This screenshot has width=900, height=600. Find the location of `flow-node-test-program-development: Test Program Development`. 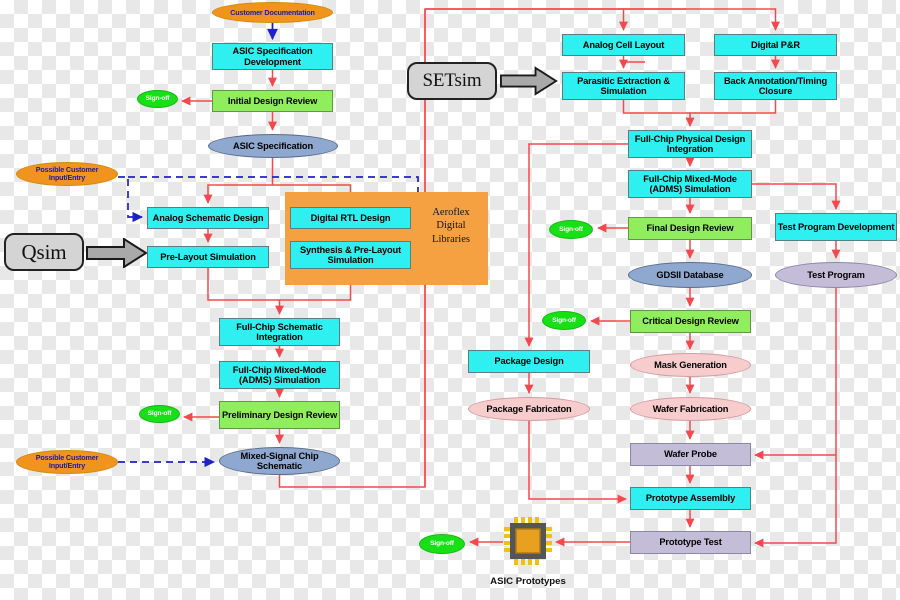

flow-node-test-program-development: Test Program Development is located at coordinates (836, 227).